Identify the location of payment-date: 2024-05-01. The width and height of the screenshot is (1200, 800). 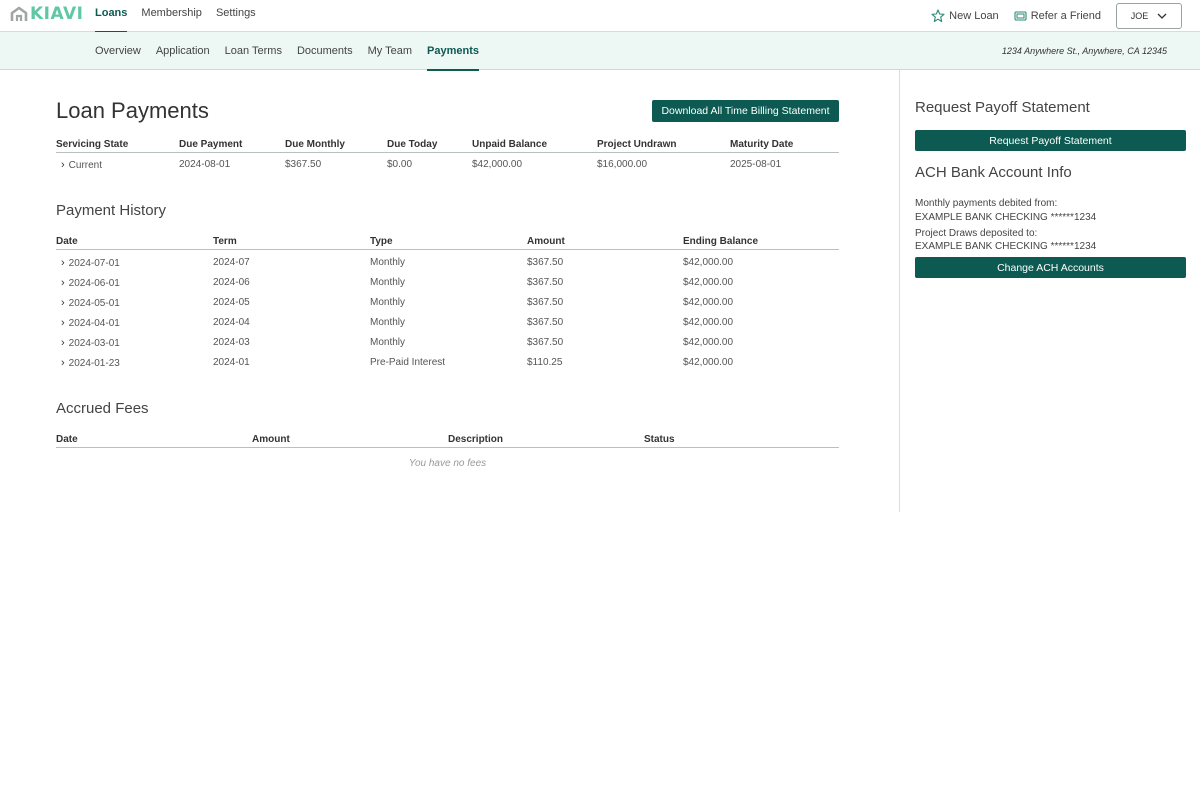
(94, 303).